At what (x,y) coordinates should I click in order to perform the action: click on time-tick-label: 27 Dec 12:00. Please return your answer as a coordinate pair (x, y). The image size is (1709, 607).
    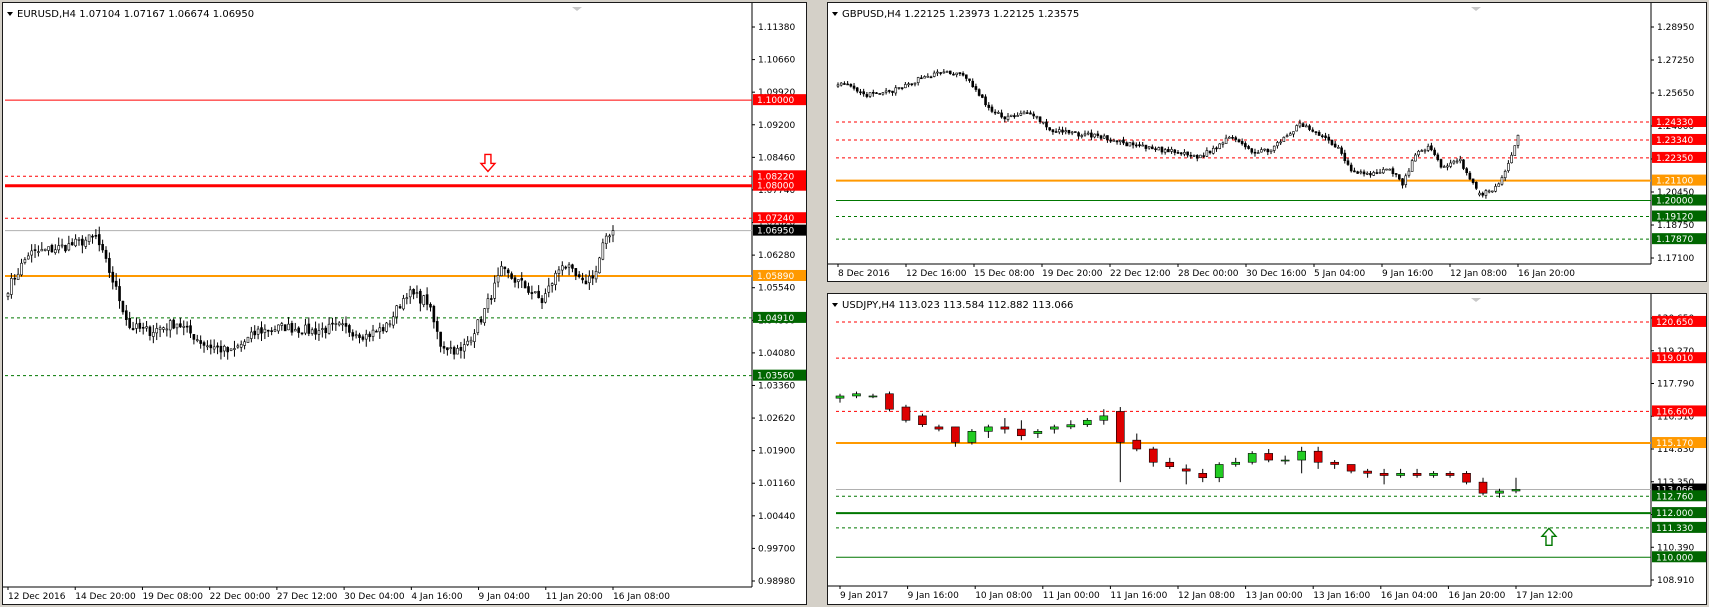
    Looking at the image, I should click on (307, 597).